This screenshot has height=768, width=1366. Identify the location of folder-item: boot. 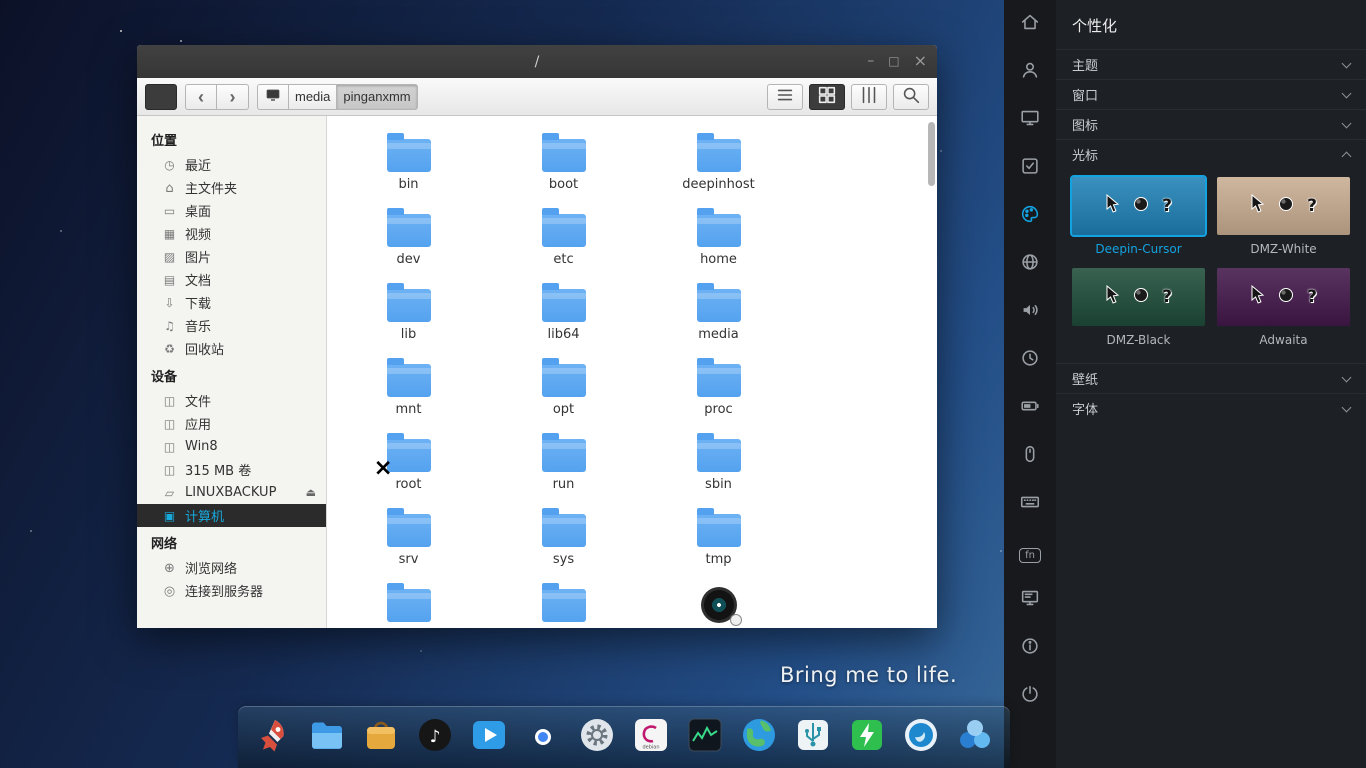
(563, 161).